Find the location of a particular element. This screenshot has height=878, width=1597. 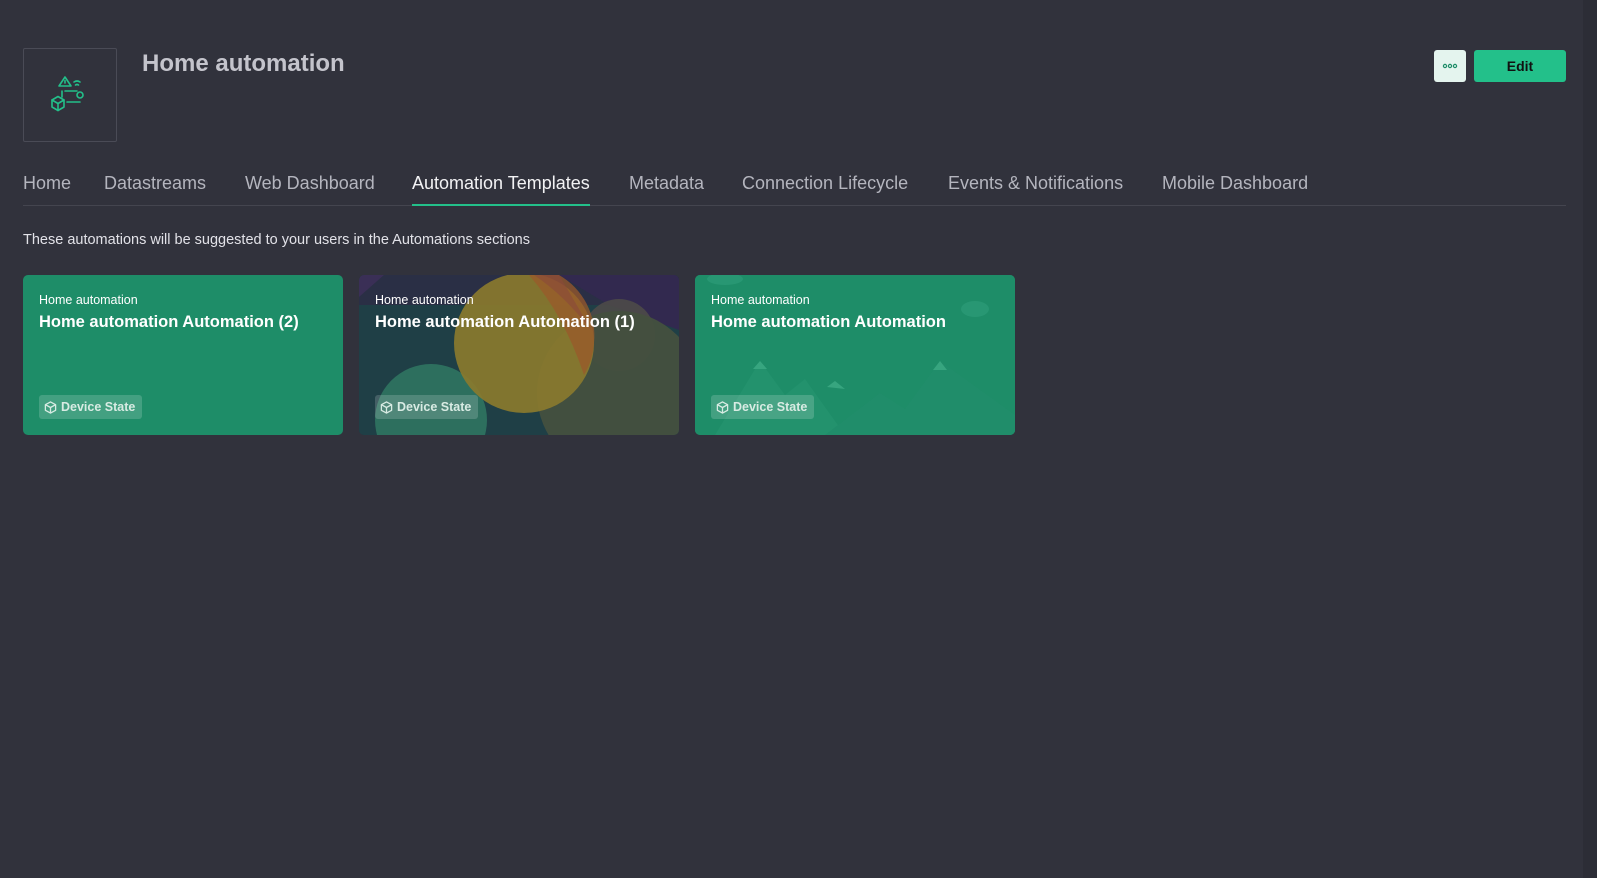

ellipsis-icon is located at coordinates (1450, 66).